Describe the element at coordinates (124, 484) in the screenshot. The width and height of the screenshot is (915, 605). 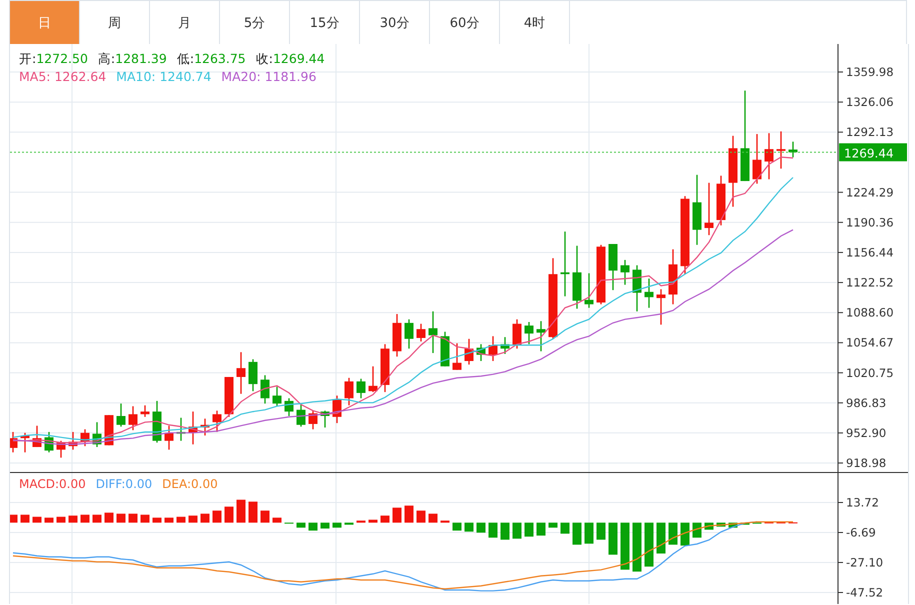
I see `indicator-value: DIFF:0.00` at that location.